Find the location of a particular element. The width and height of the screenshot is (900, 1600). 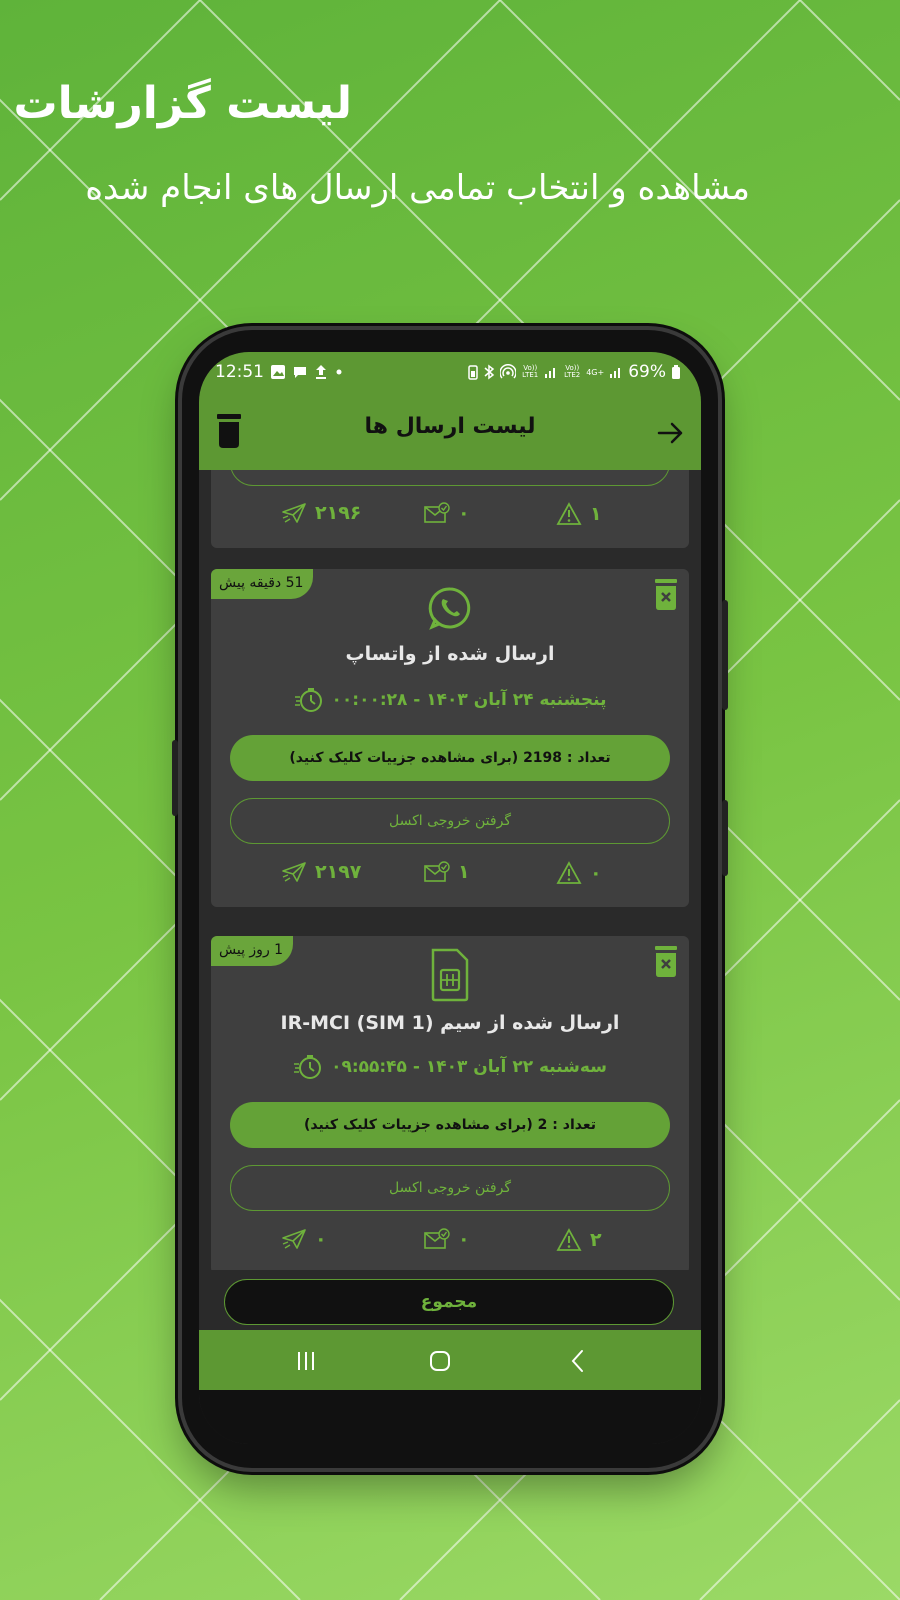

time-ago-badge: 1 روز پیش is located at coordinates (252, 951).